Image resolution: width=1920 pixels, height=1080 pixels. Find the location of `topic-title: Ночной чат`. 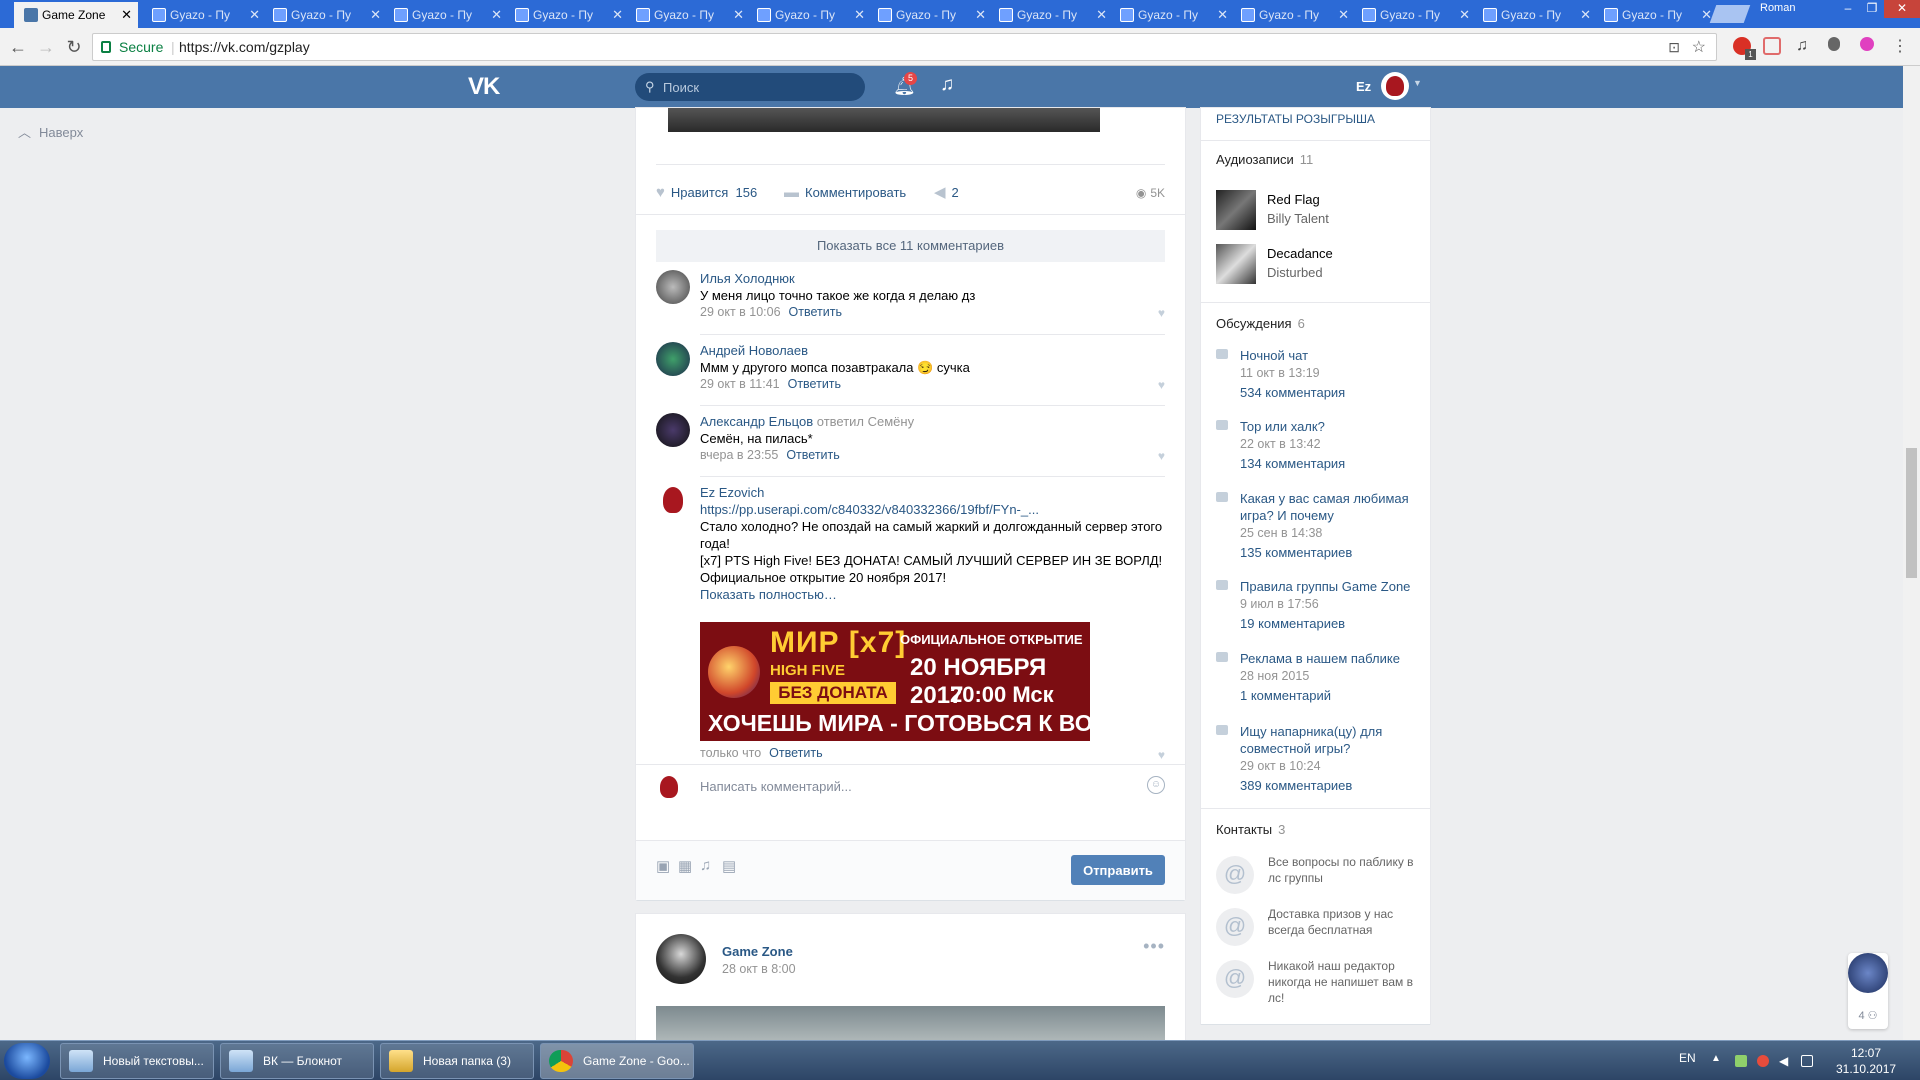

topic-title: Ночной чат is located at coordinates (1330, 355).